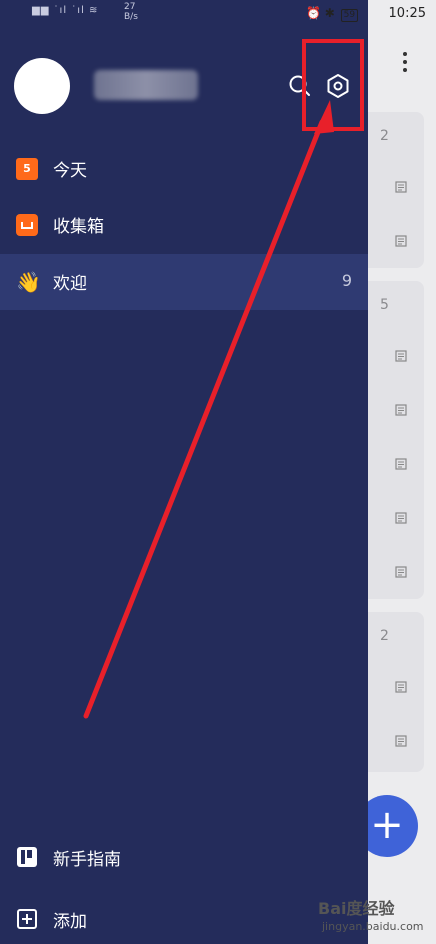 This screenshot has height=944, width=436. Describe the element at coordinates (78, 227) in the screenshot. I see `menu-item-label: 收集箱` at that location.